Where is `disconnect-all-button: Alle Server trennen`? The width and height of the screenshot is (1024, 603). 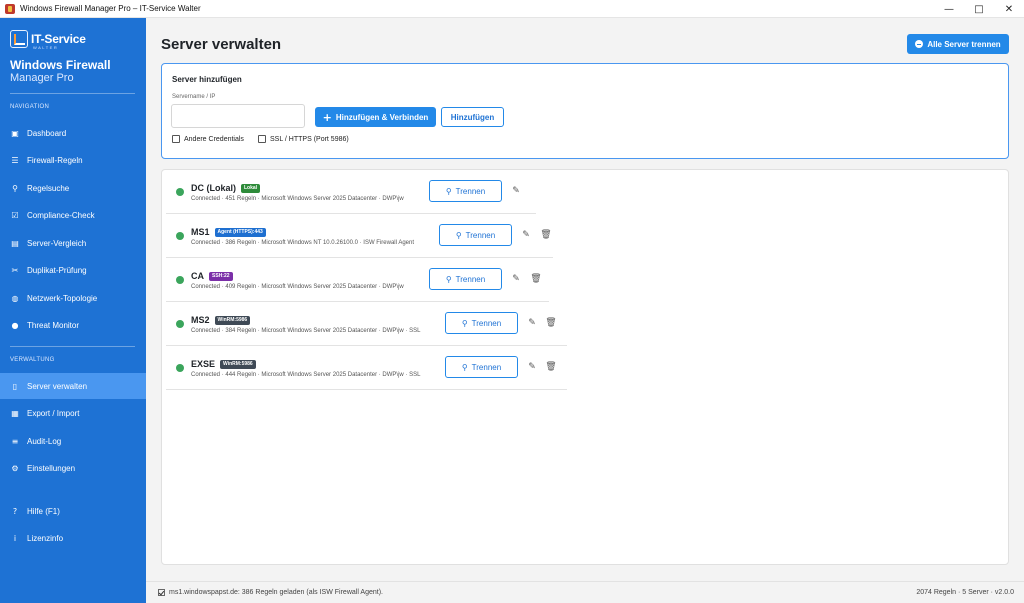
disconnect-all-button: Alle Server trennen is located at coordinates (958, 44).